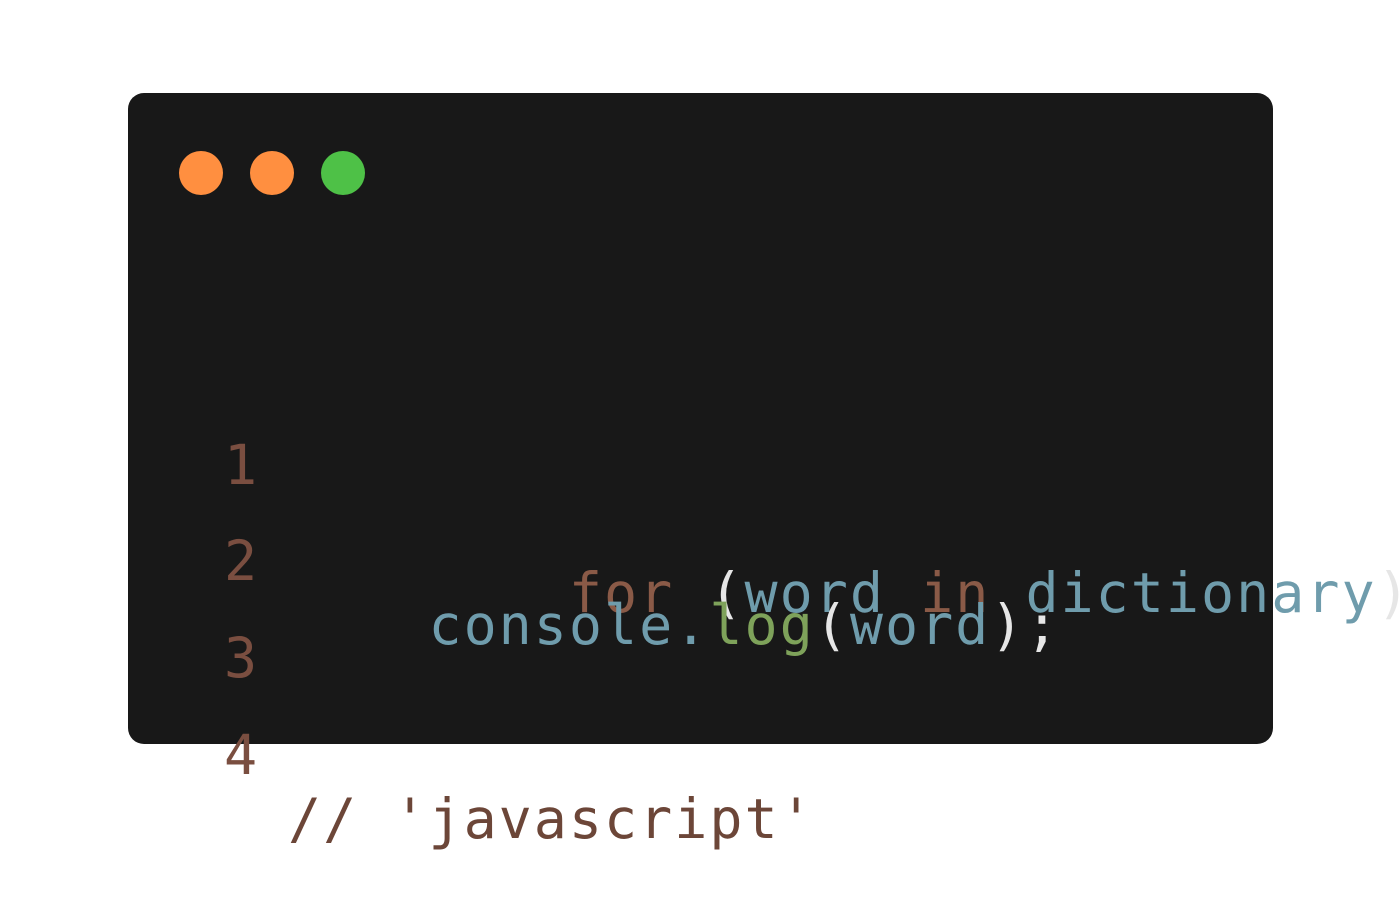  Describe the element at coordinates (1201, 593) in the screenshot. I see `variable-token: dictionary` at that location.